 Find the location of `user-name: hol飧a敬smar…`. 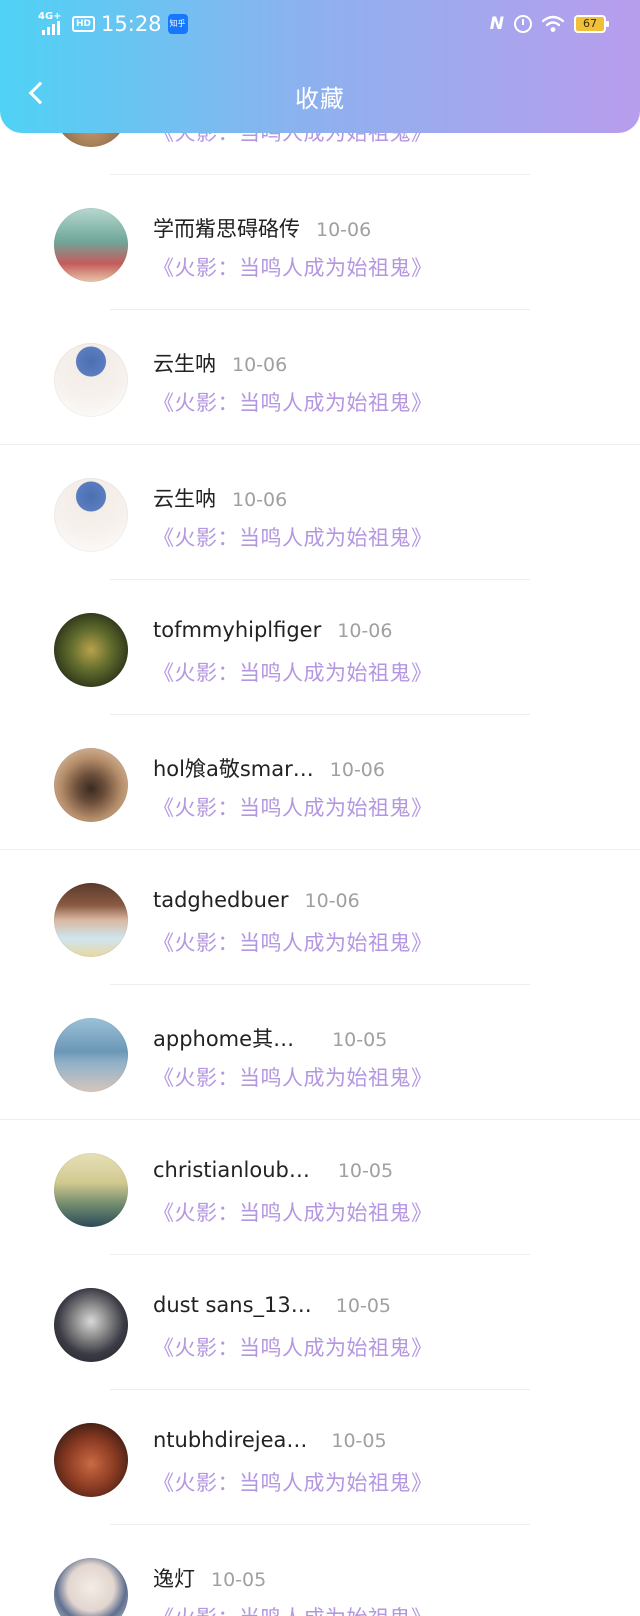

user-name: hol飧a敬smar… is located at coordinates (233, 768).